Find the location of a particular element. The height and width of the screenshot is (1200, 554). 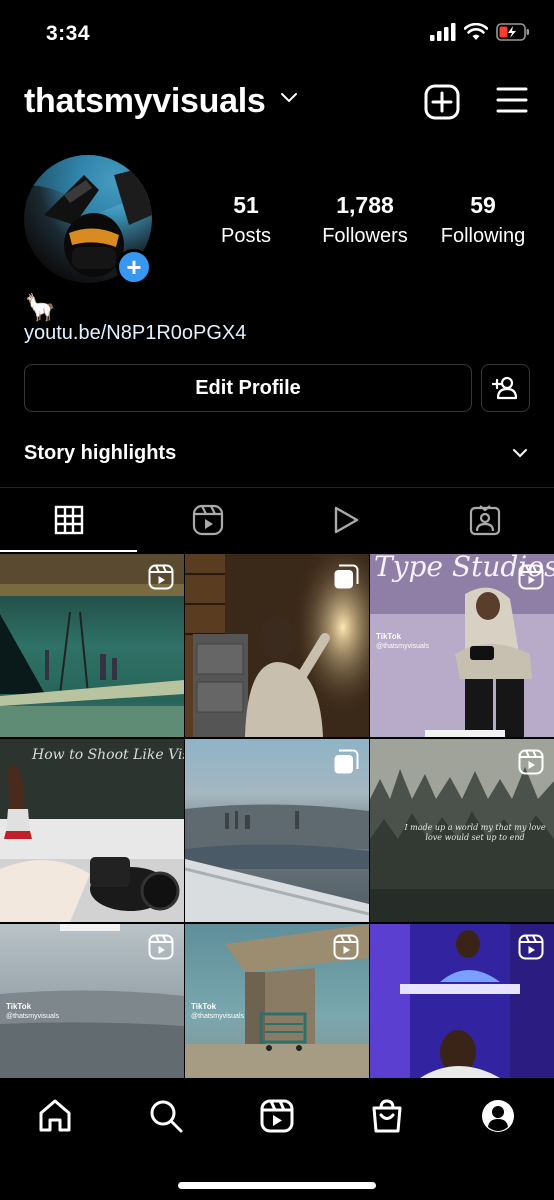

discover-people-button is located at coordinates (505, 388).